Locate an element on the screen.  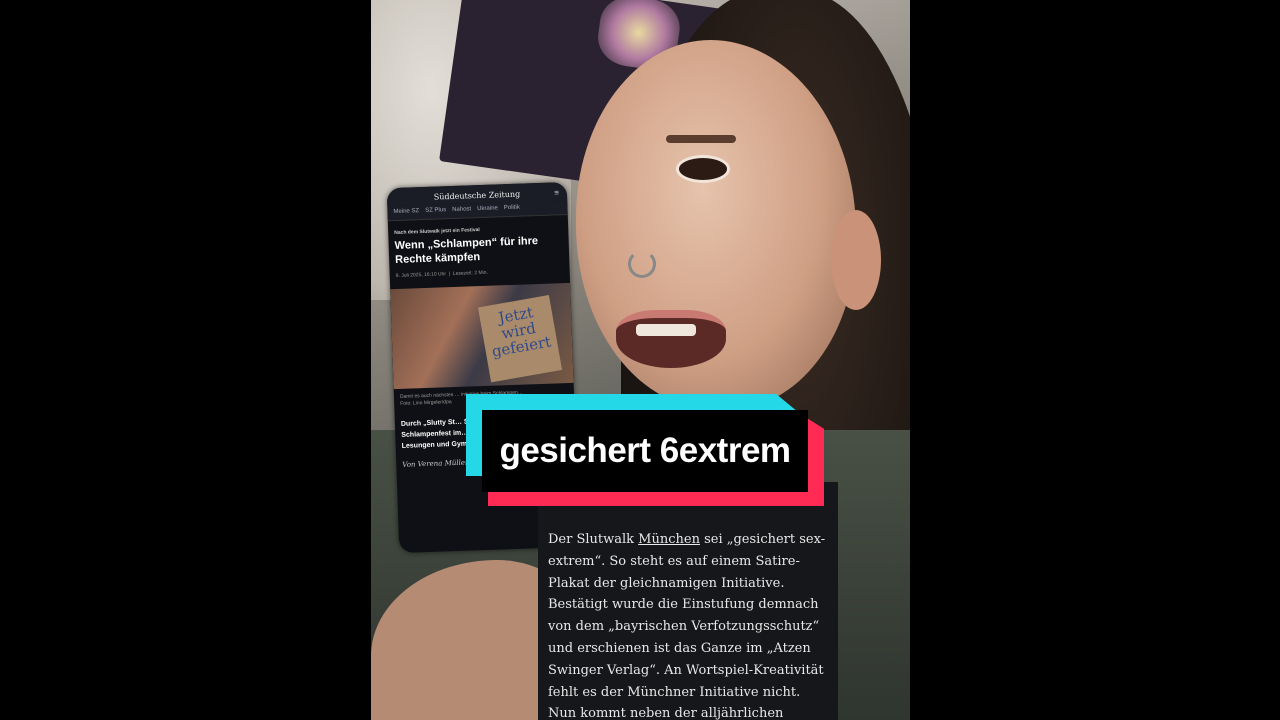
nav-item: Nahost is located at coordinates (462, 209).